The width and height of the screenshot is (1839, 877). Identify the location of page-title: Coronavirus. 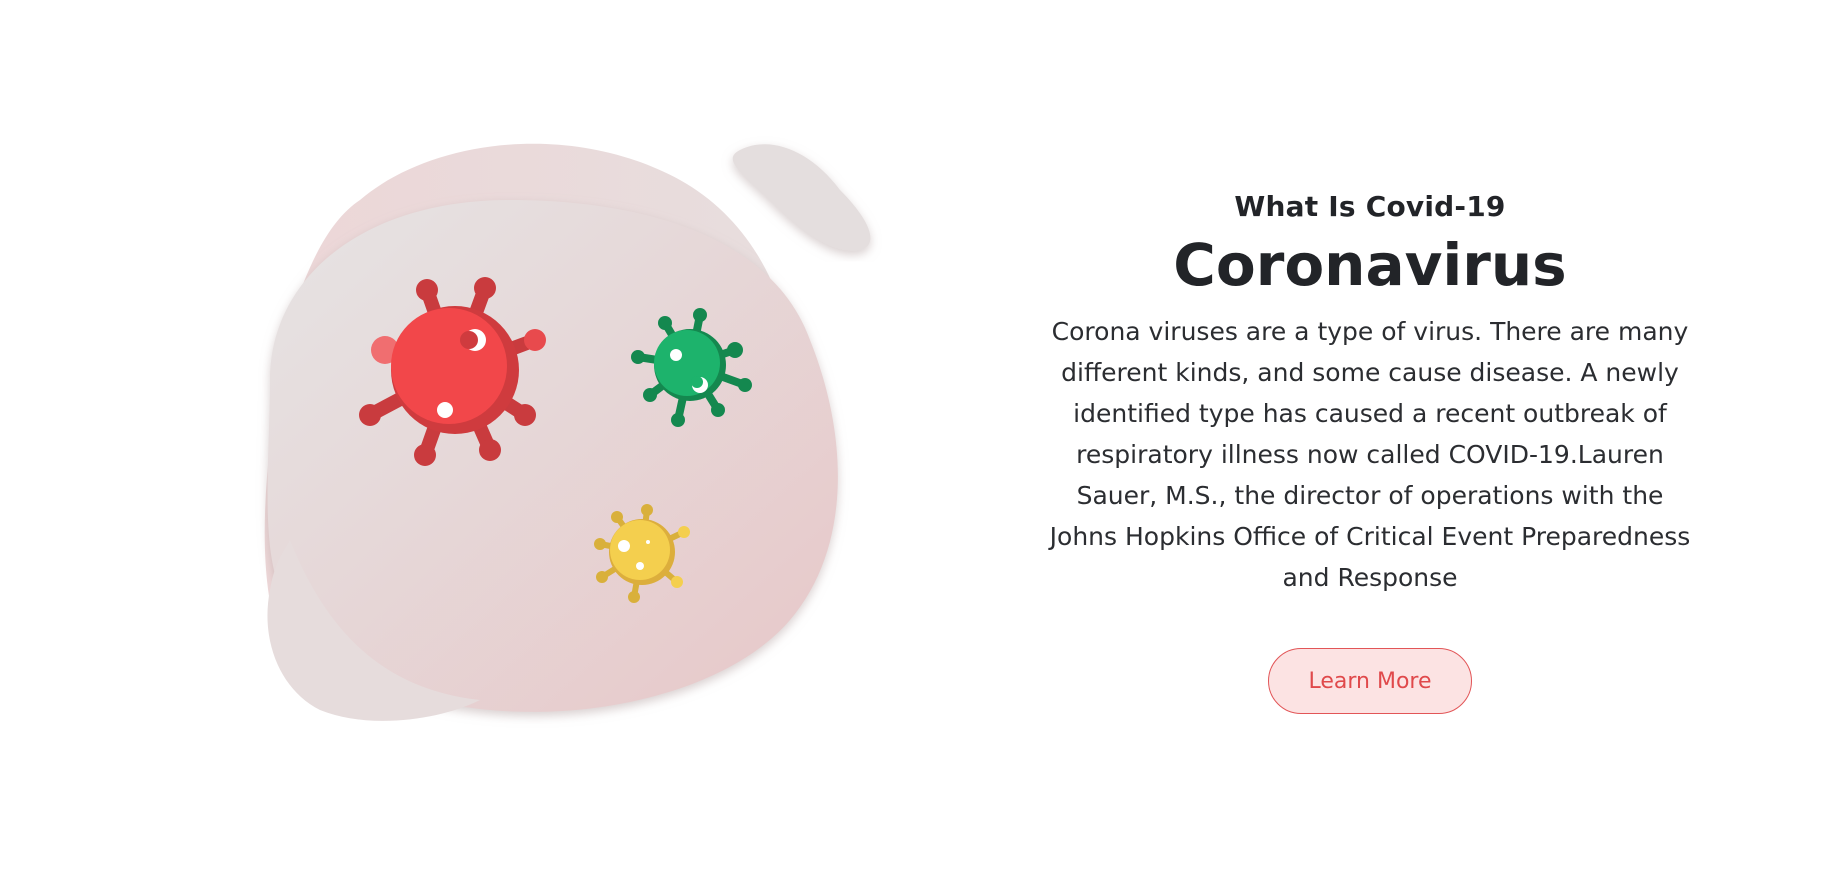
(1370, 265).